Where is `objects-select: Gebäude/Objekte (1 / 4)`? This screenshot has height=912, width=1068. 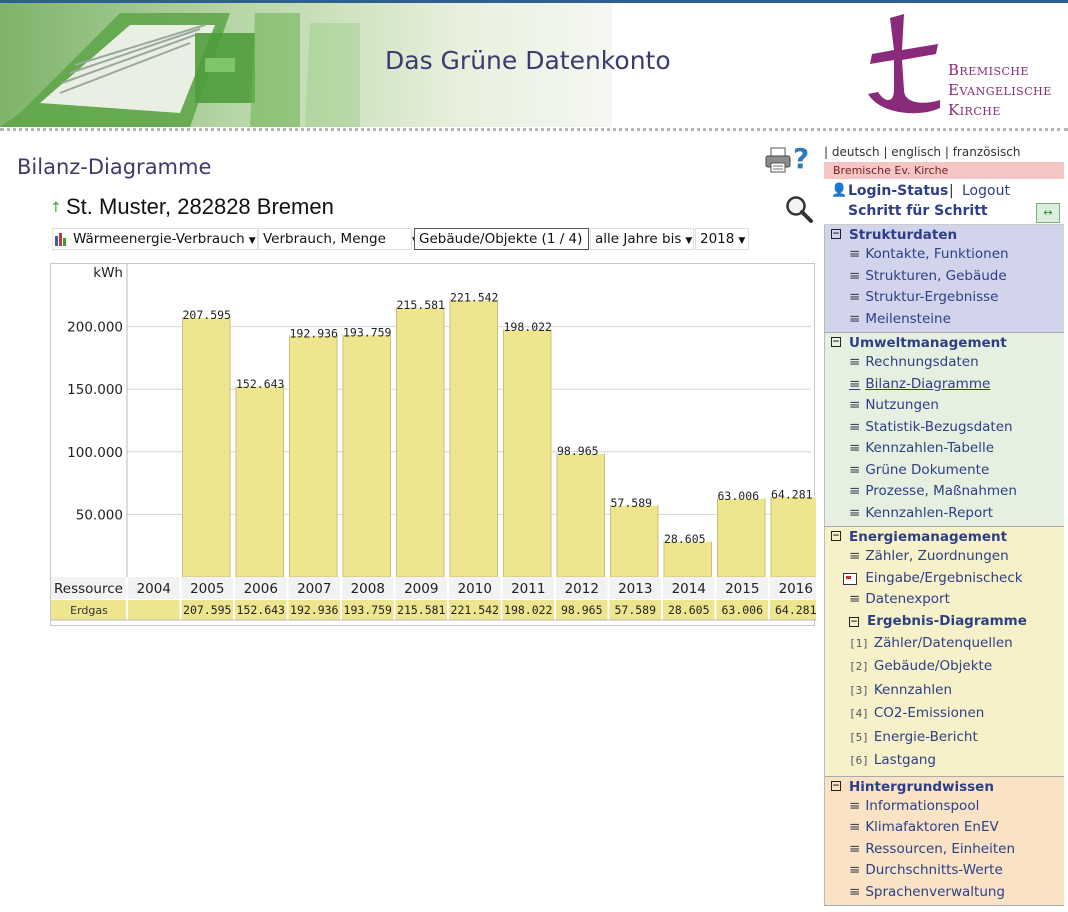 objects-select: Gebäude/Objekte (1 / 4) is located at coordinates (501, 239).